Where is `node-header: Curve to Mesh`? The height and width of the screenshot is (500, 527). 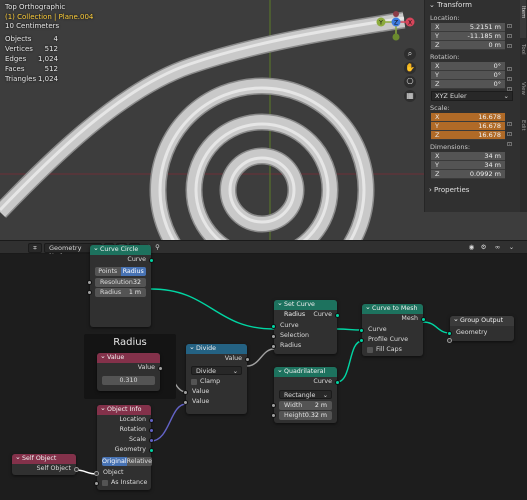
node-header: Curve to Mesh is located at coordinates (392, 308).